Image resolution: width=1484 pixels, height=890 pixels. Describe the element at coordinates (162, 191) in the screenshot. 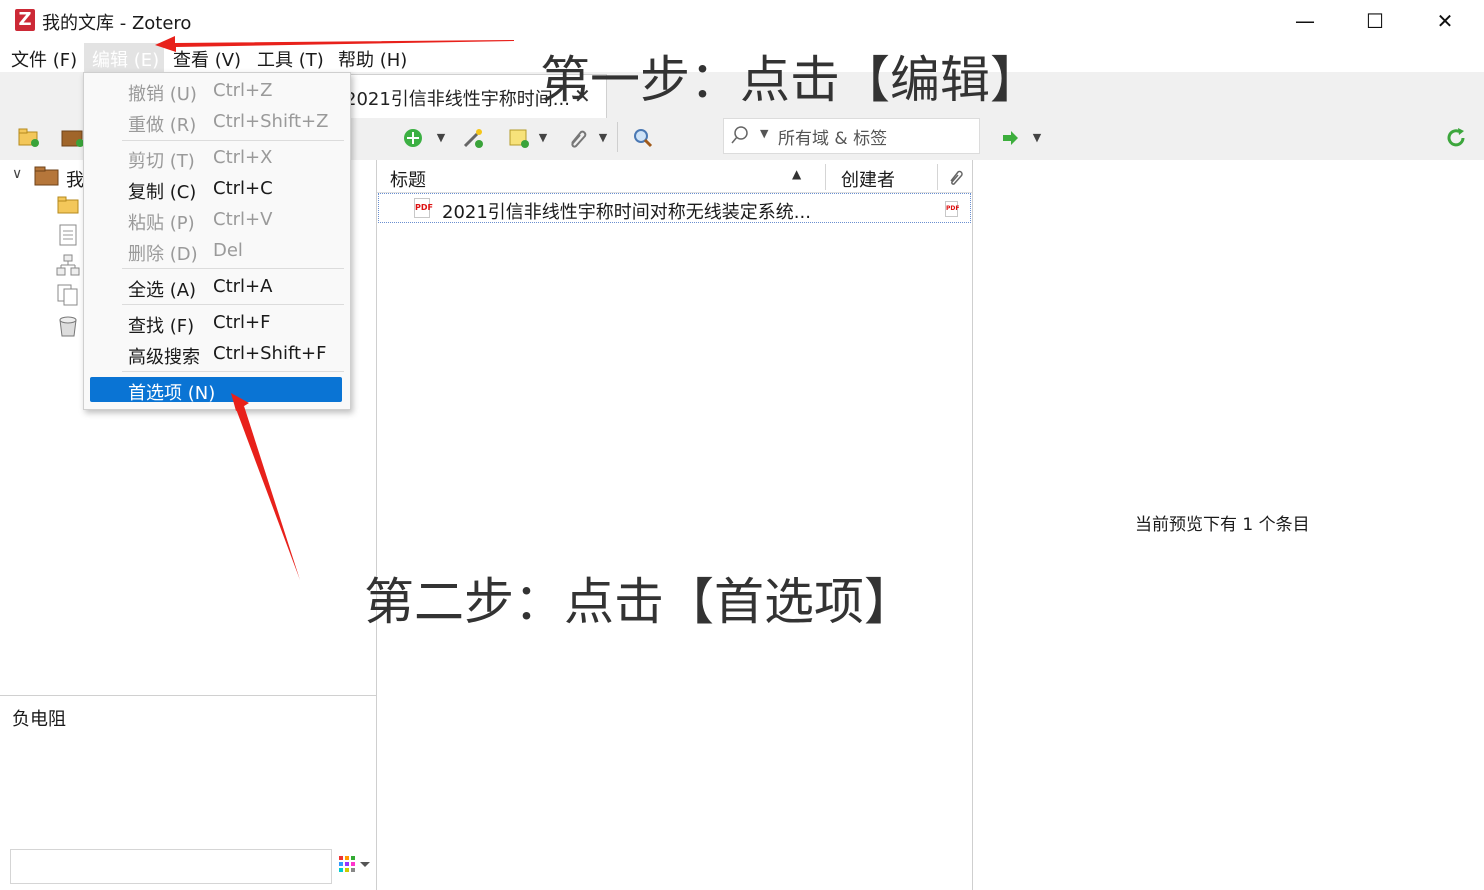

I see `menu-item-copy: 复制 (C)` at that location.